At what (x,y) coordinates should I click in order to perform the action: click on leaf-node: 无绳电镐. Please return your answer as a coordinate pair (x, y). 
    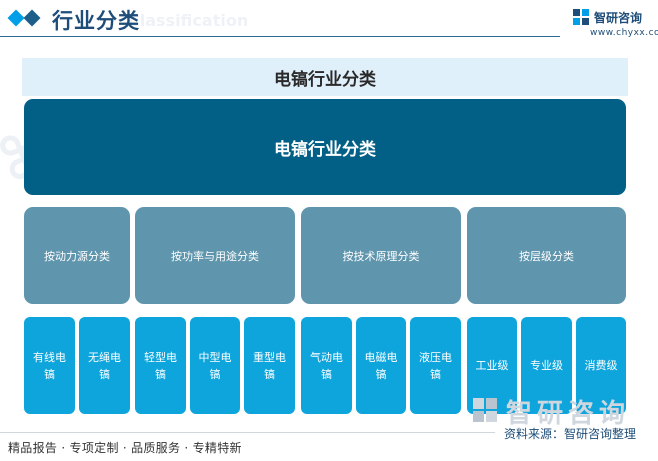
    Looking at the image, I should click on (104, 365).